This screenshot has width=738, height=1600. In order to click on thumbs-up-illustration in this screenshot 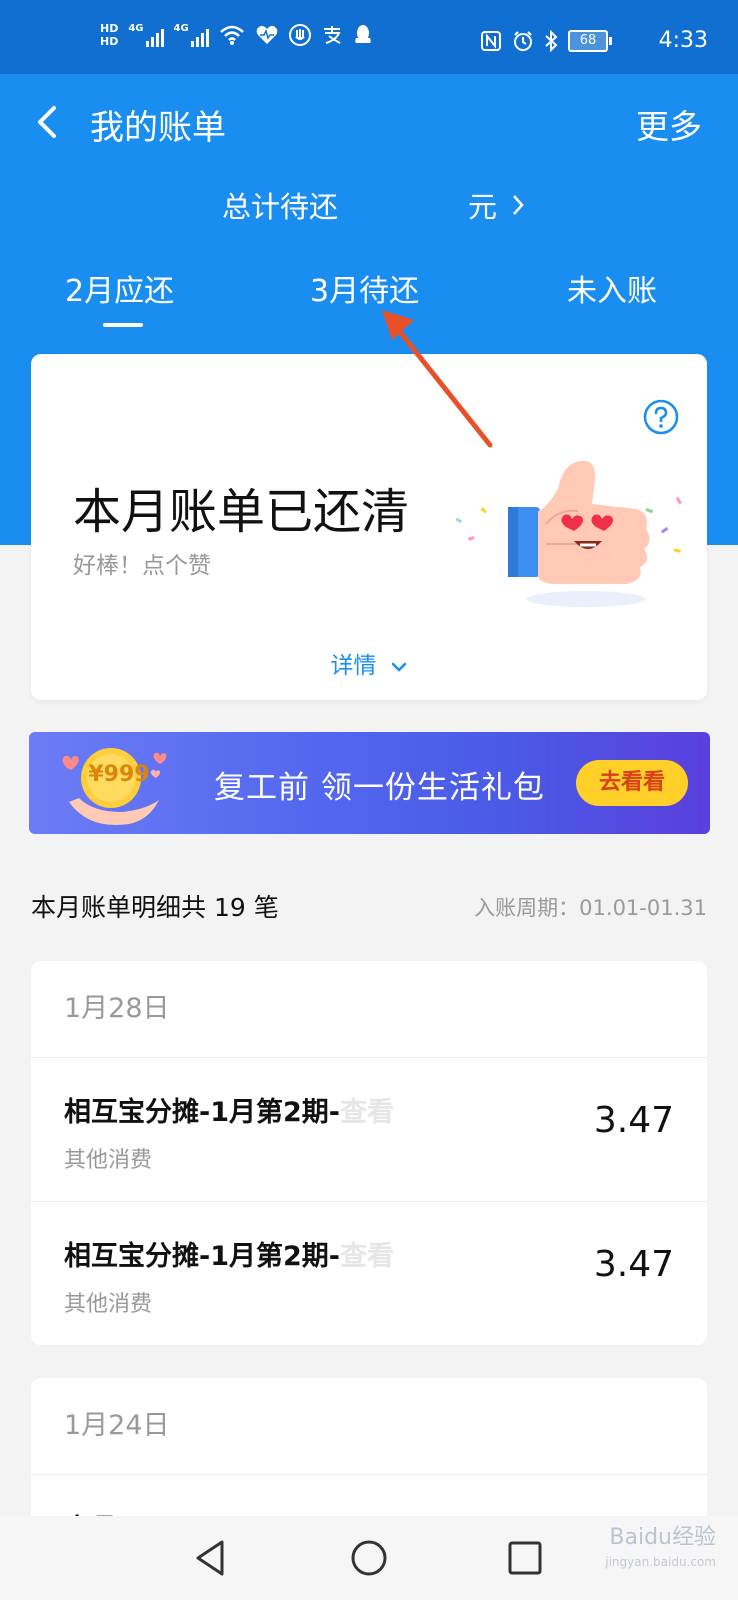, I will do `click(568, 533)`.